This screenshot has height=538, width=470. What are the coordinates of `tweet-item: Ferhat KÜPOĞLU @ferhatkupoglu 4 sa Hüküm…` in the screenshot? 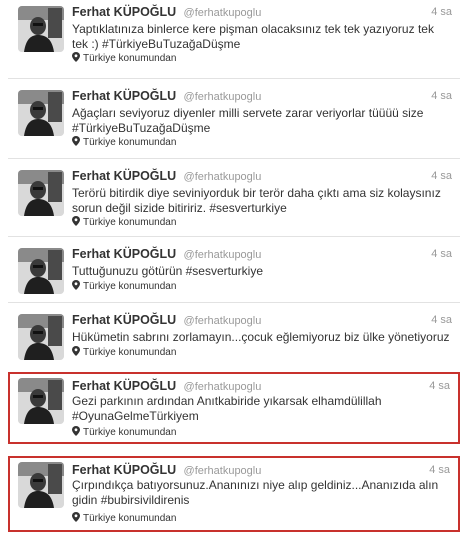 It's located at (234, 336).